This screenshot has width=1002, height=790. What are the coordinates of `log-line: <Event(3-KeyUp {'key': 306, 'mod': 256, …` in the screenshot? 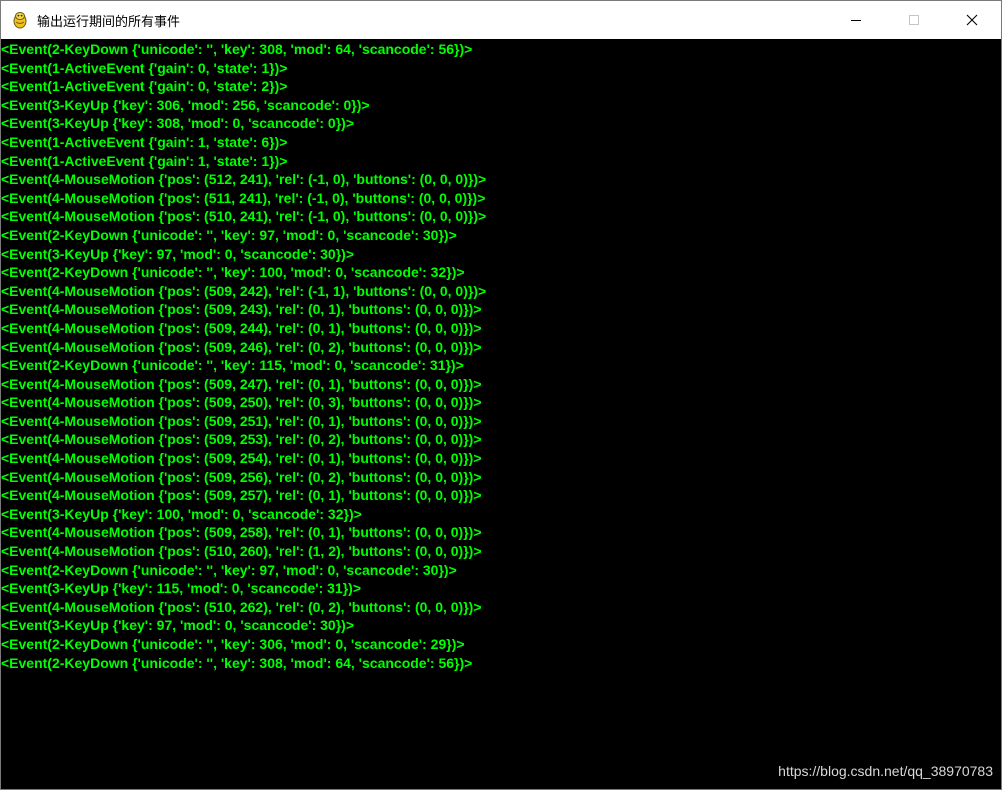 It's located at (185, 104).